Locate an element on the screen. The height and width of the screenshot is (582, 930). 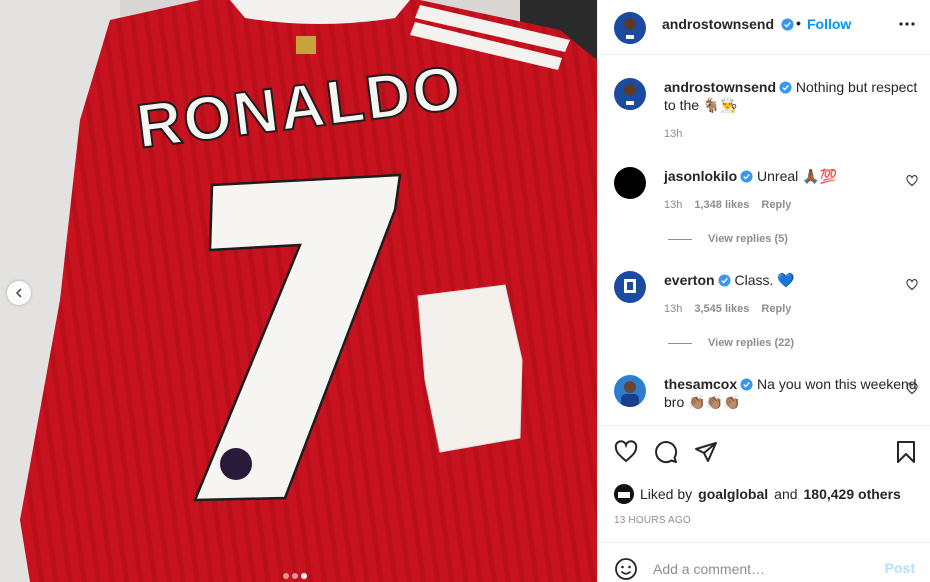
liker-username: goalglobal is located at coordinates (733, 494).